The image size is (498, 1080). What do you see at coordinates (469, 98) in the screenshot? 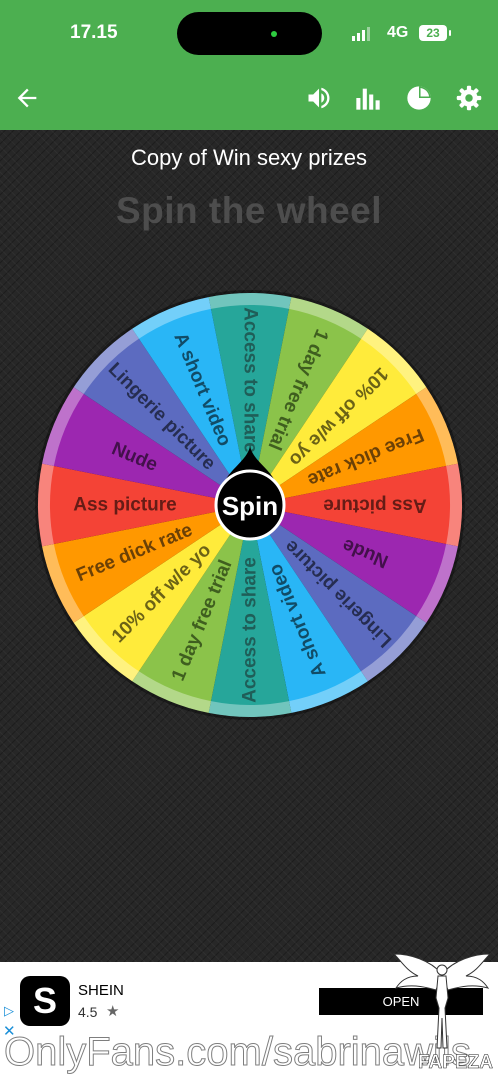
I see `gear-icon` at bounding box center [469, 98].